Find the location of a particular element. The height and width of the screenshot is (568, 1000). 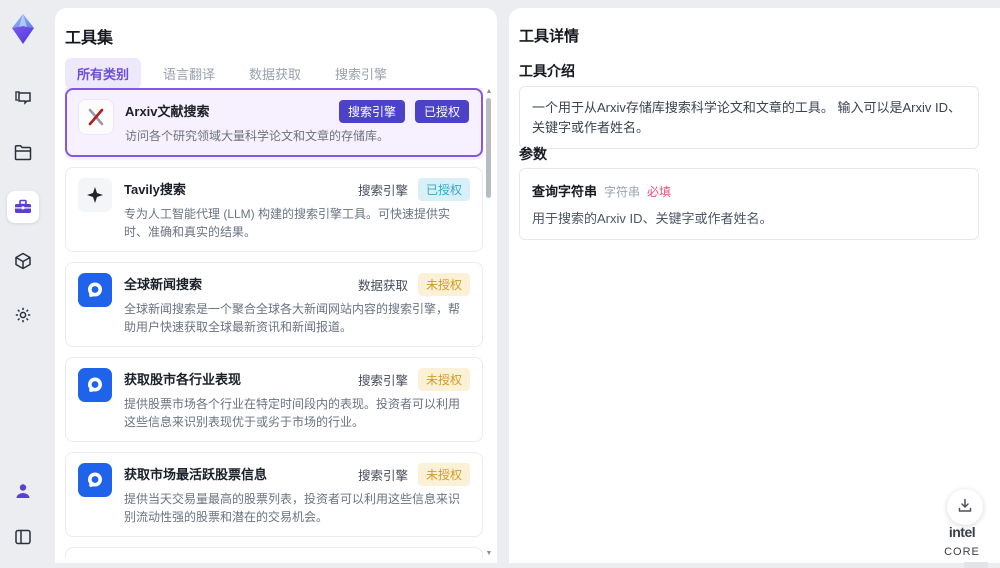

gear-icon is located at coordinates (23, 315).